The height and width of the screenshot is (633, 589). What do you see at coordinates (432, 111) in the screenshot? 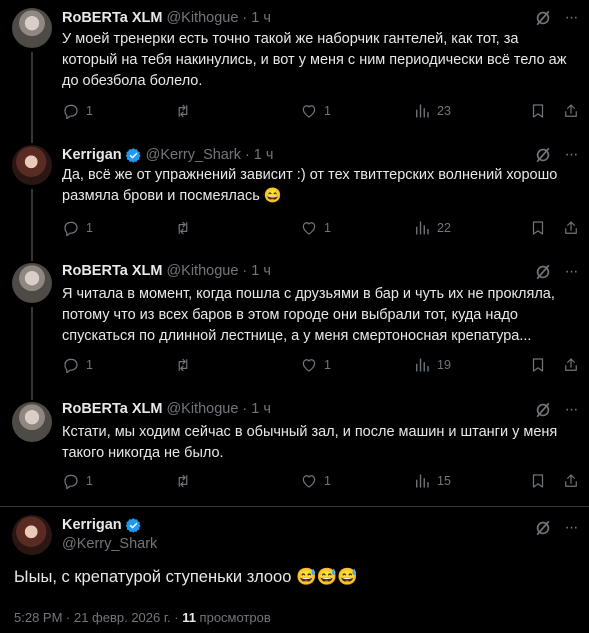
I see `views-button: 23` at bounding box center [432, 111].